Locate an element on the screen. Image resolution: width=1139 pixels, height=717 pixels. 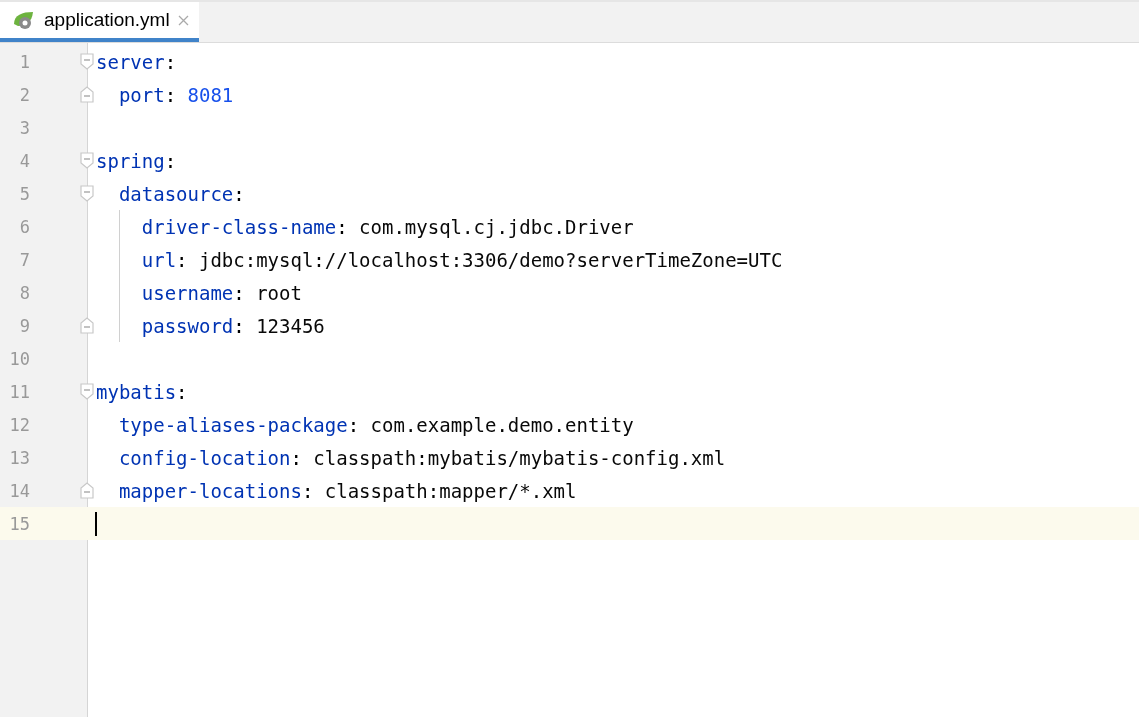
text-cursor is located at coordinates (96, 524).